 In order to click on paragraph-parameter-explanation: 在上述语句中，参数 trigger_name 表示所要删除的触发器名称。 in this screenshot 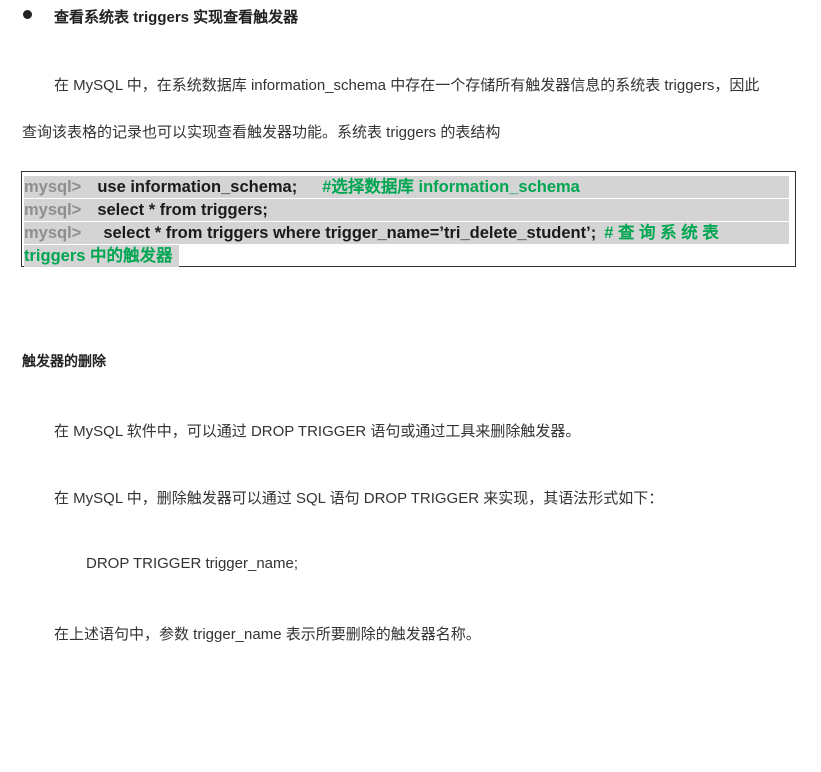, I will do `click(267, 634)`.